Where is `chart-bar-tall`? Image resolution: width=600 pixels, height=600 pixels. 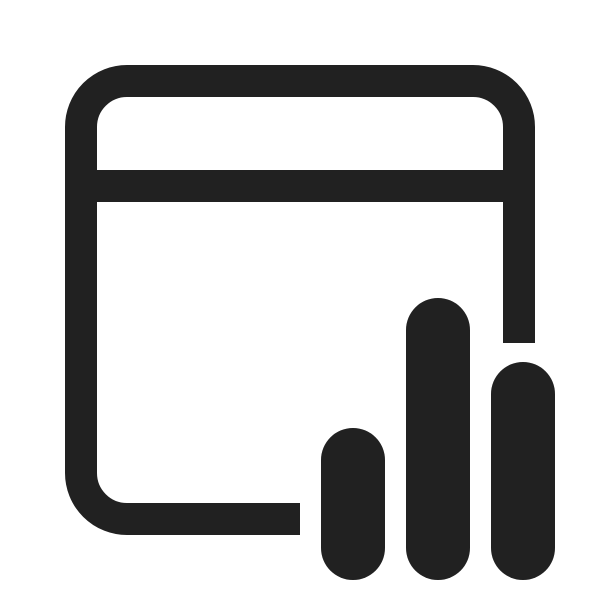
chart-bar-tall is located at coordinates (438, 439).